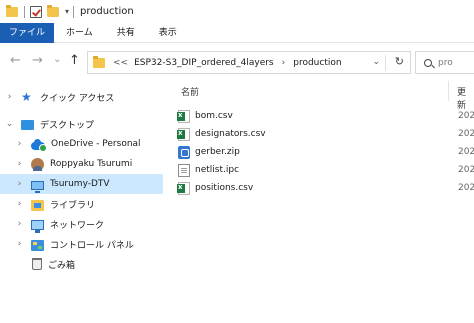 This screenshot has height=323, width=474. What do you see at coordinates (204, 63) in the screenshot?
I see `breadcrumb-parent: ESP32-S3_DIP_ordered_4layers` at bounding box center [204, 63].